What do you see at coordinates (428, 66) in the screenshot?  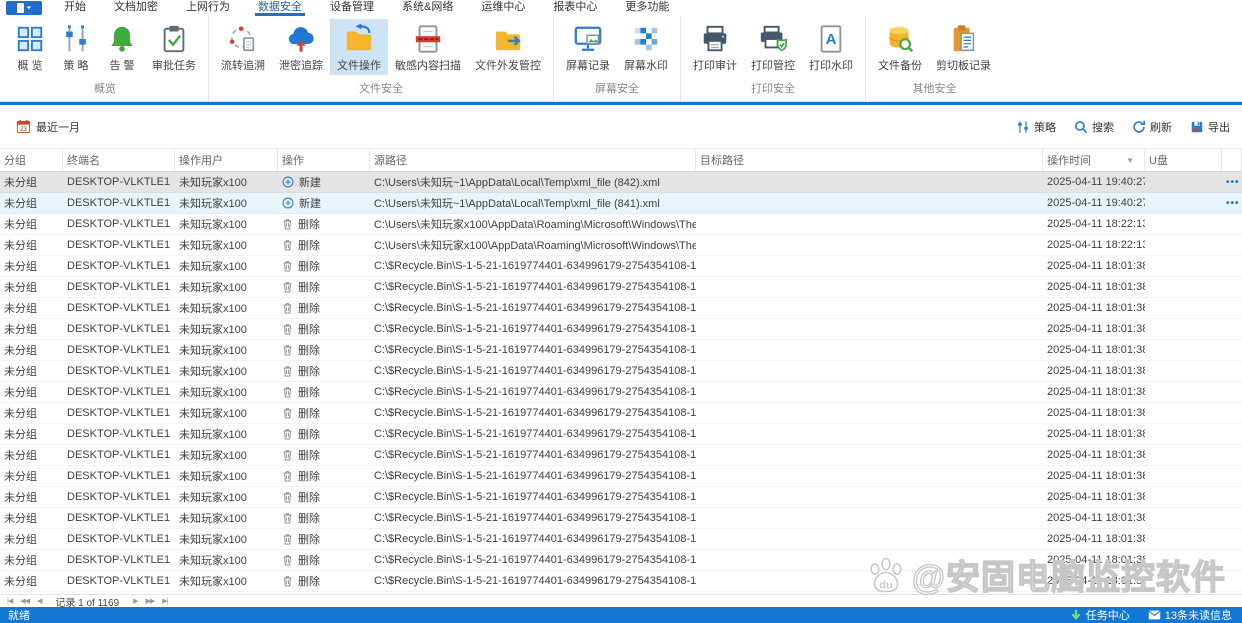 I see `ribbon-item-label: 敏感内容扫描` at bounding box center [428, 66].